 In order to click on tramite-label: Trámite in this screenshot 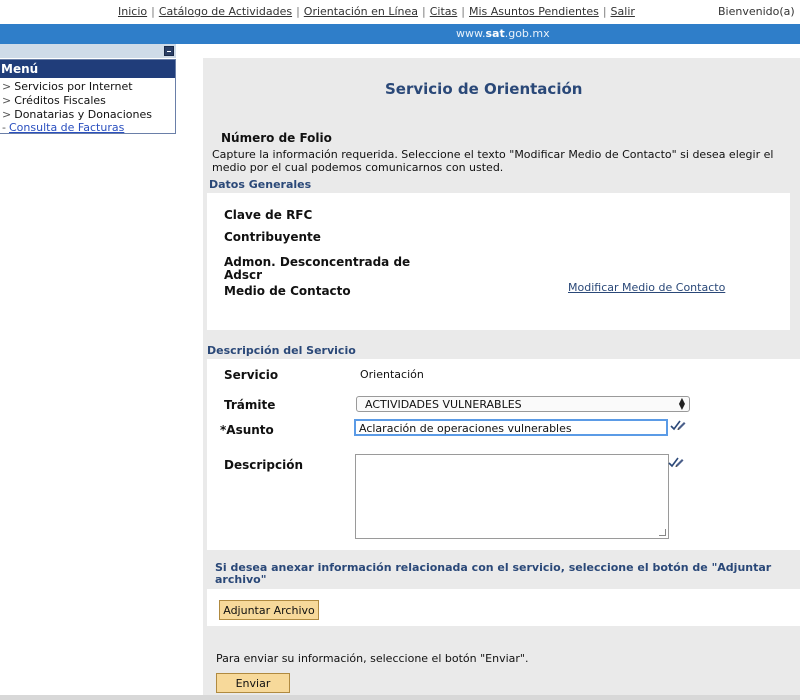, I will do `click(250, 405)`.